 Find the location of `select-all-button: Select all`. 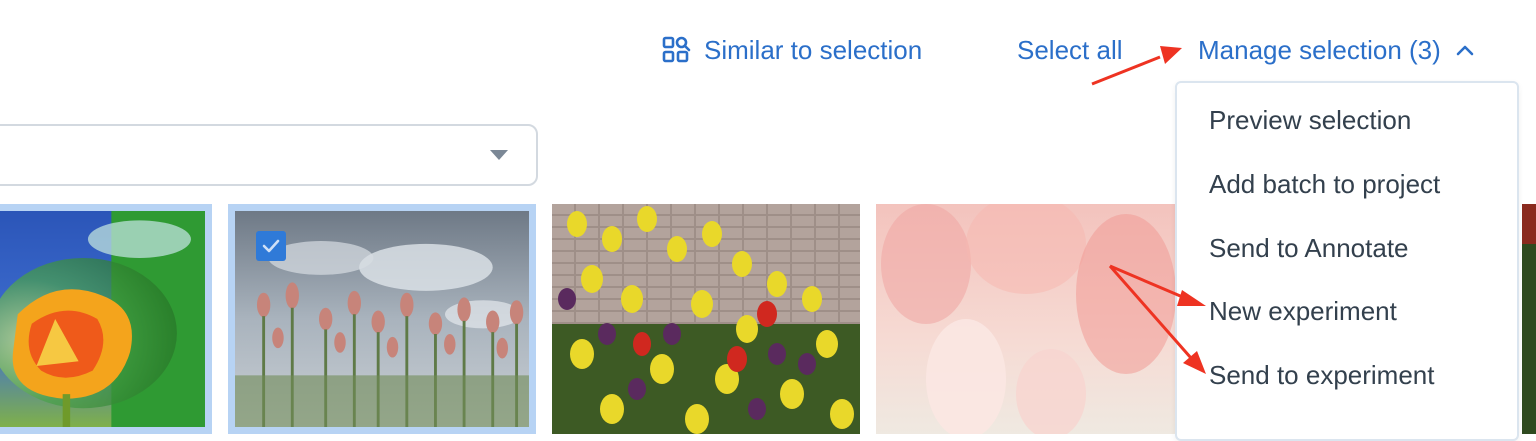

select-all-button: Select all is located at coordinates (1070, 50).